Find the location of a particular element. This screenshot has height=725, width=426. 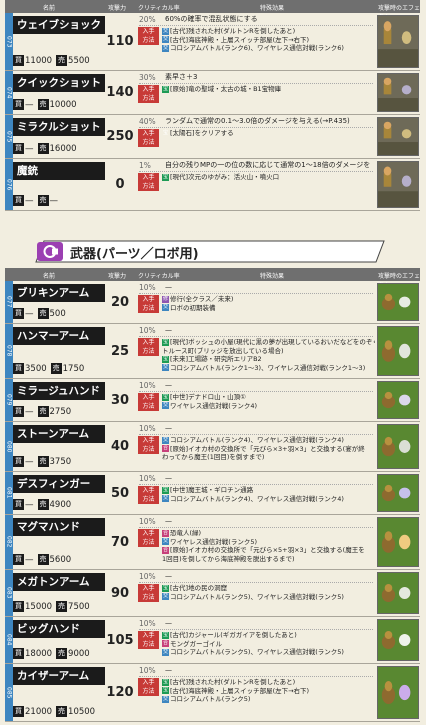

price-line: 買 21000 売 10500 is located at coordinates (54, 712).